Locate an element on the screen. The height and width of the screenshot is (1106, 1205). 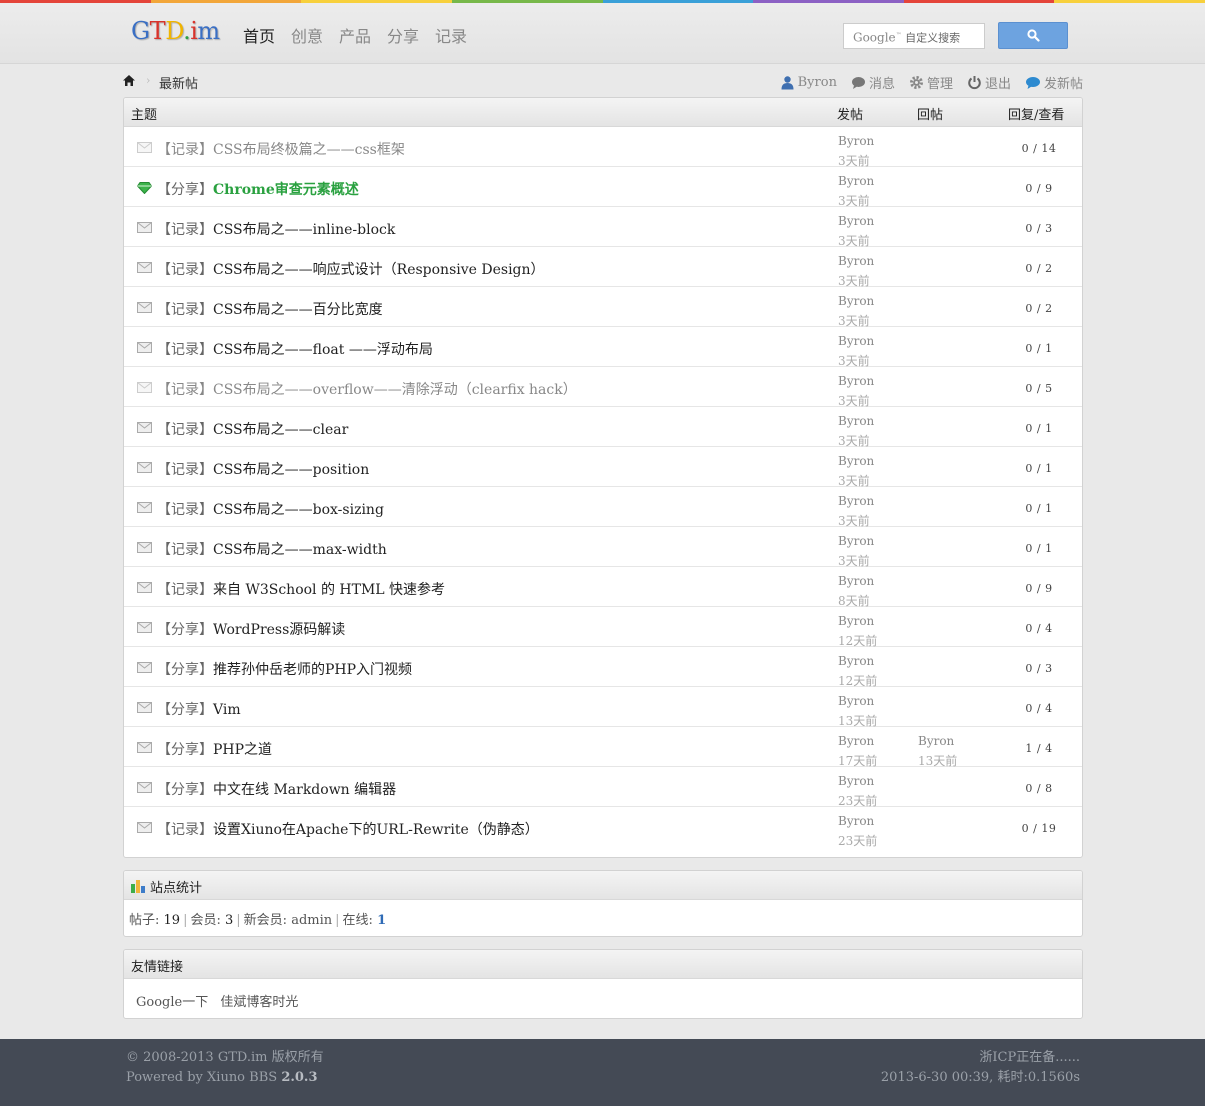
thread-subject: CSS布局之——overflow——清除浮动（clearfix hack） is located at coordinates (395, 390).